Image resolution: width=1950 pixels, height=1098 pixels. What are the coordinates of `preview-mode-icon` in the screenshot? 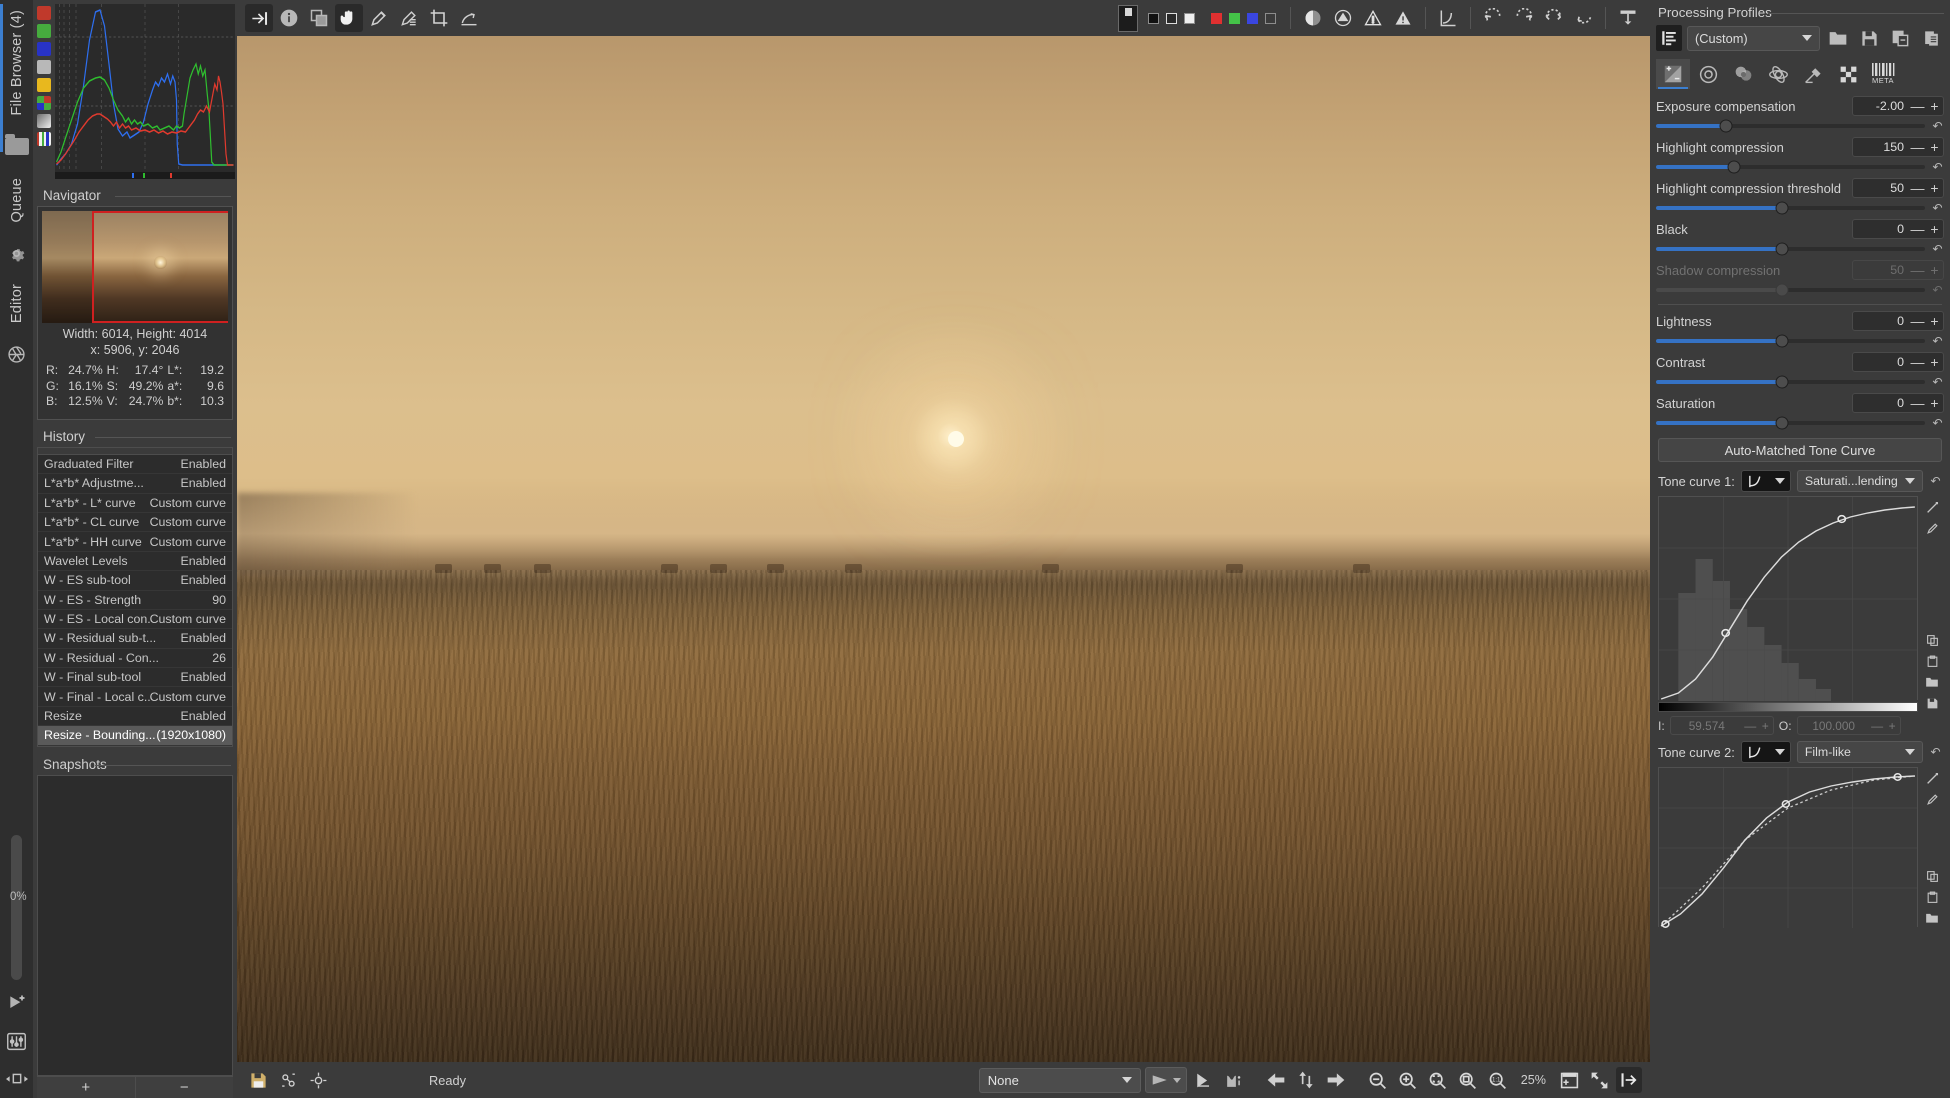 It's located at (1313, 18).